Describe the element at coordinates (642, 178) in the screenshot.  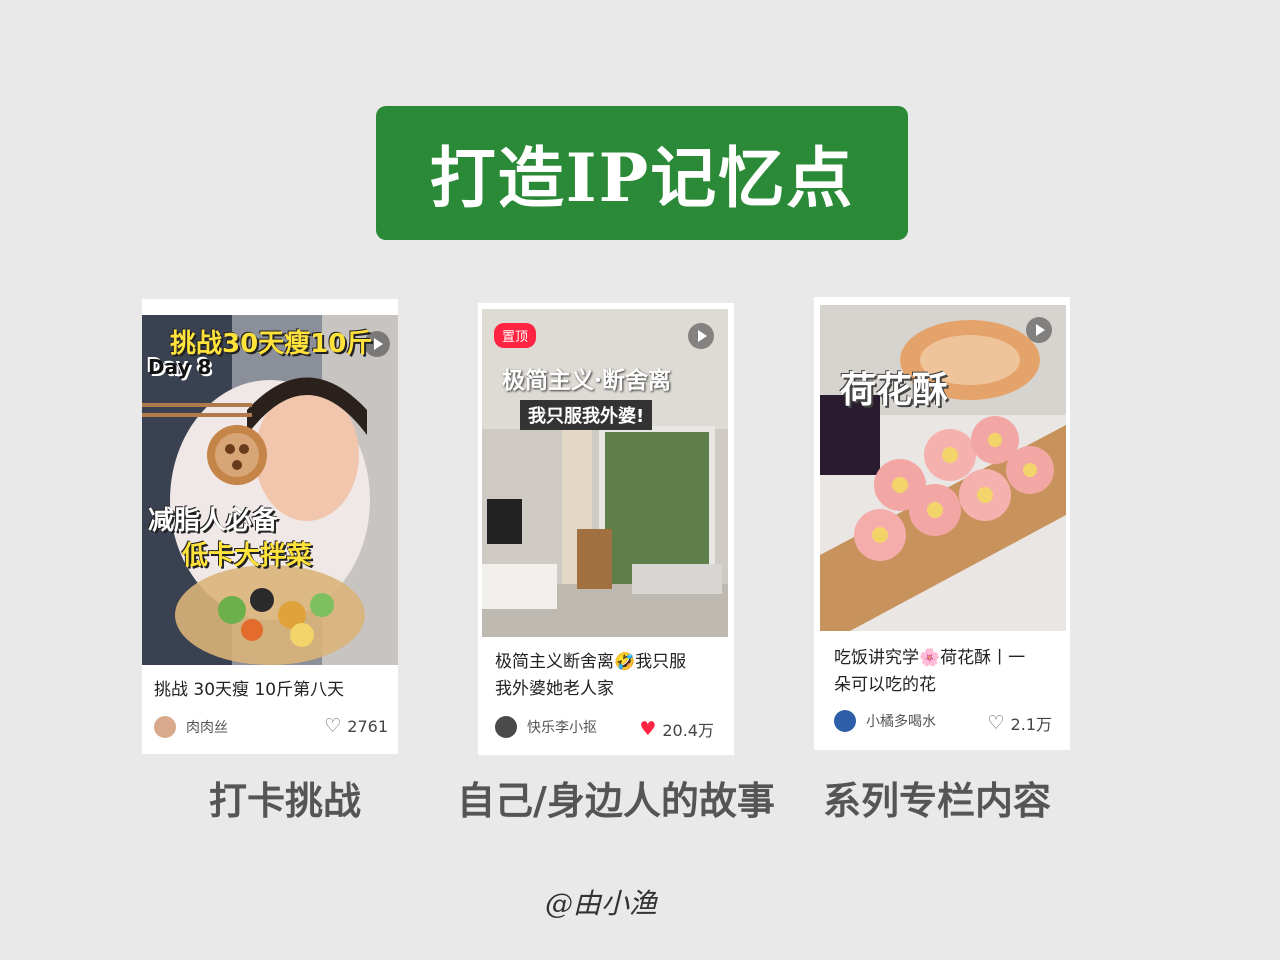
I see `page-title: 打造IP记忆点` at that location.